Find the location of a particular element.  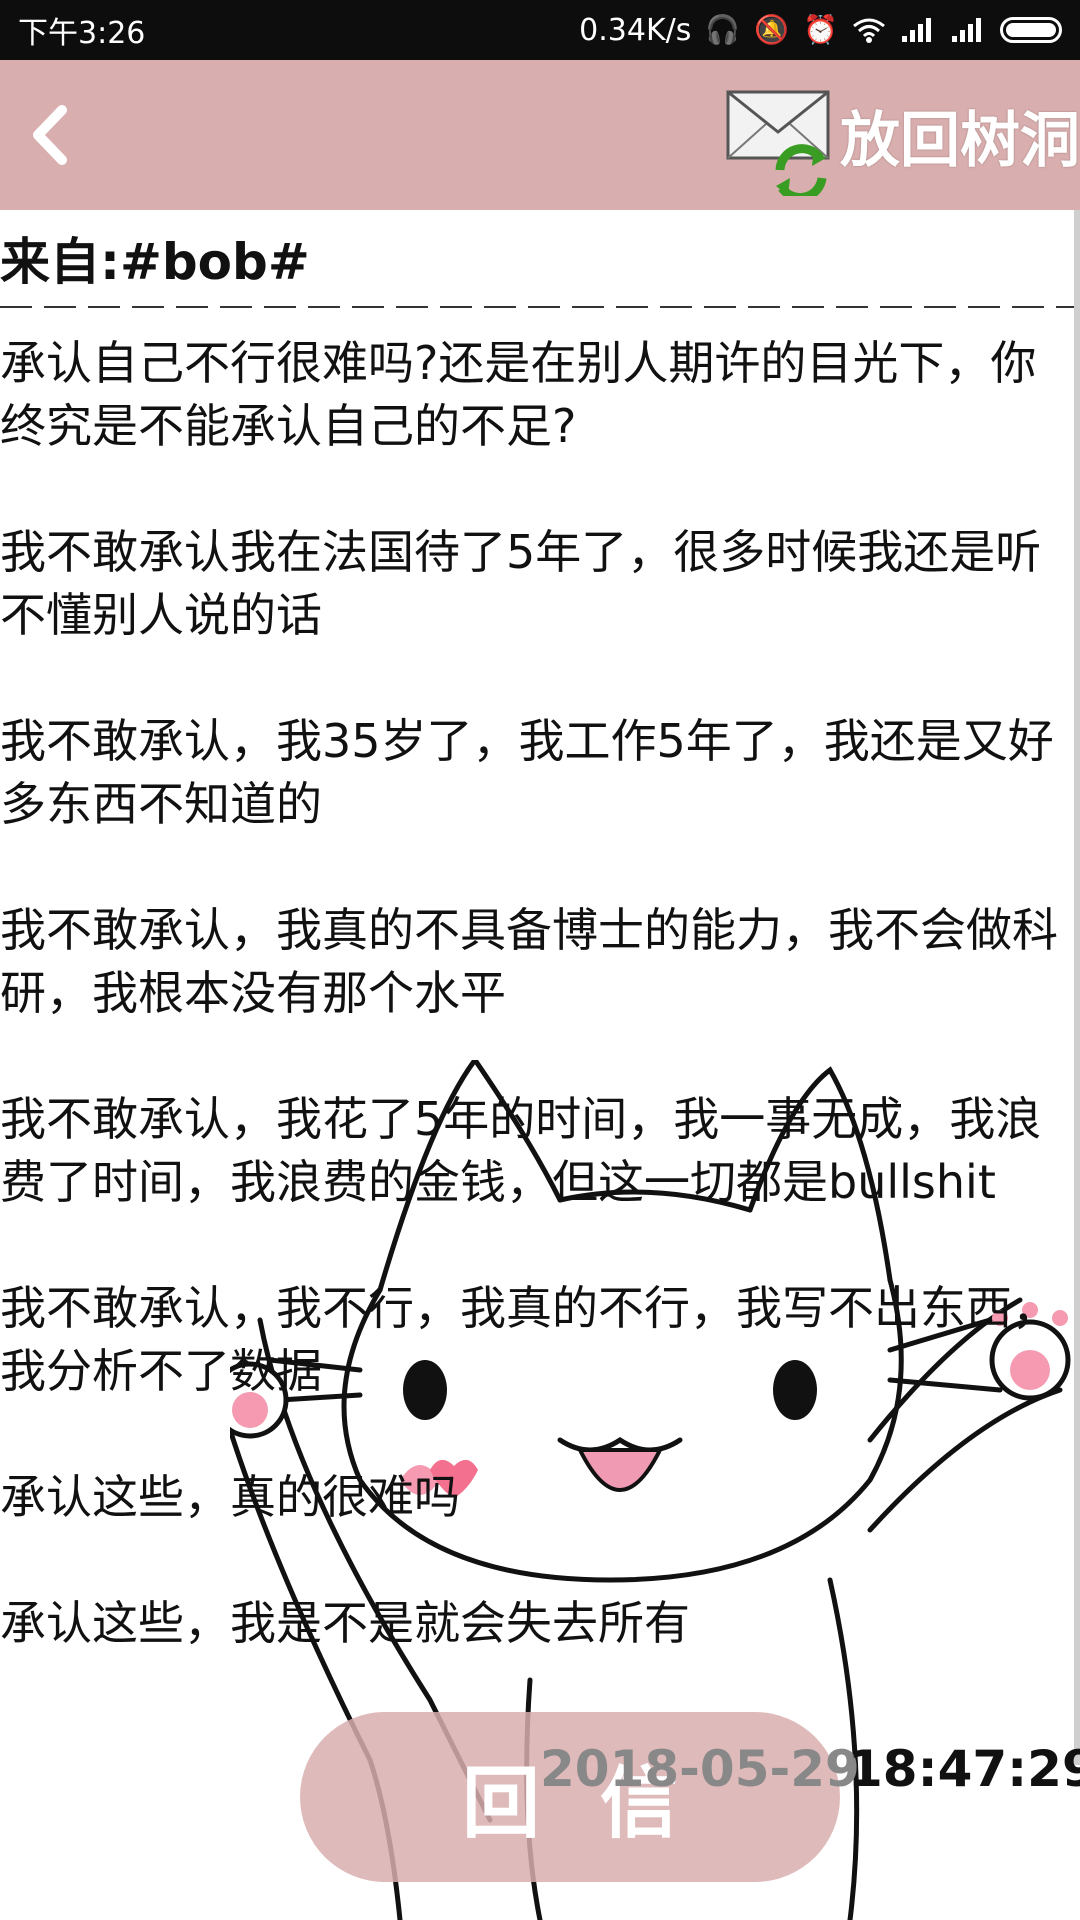

headphones-icon: 🎧 is located at coordinates (723, 29).